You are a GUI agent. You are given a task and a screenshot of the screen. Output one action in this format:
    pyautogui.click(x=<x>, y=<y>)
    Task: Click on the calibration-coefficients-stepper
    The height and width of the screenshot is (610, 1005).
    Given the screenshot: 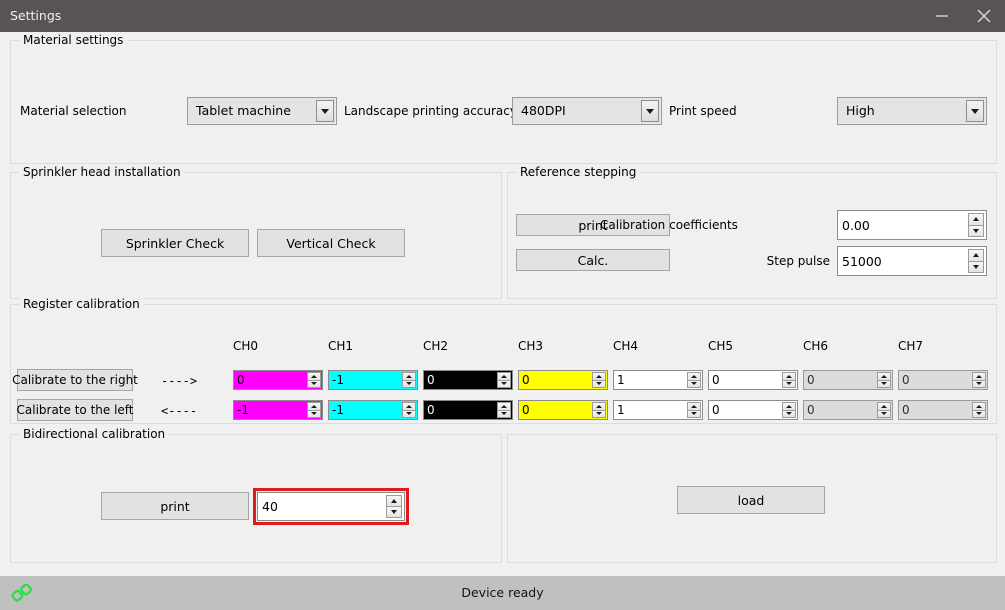 What is the action you would take?
    pyautogui.click(x=976, y=225)
    